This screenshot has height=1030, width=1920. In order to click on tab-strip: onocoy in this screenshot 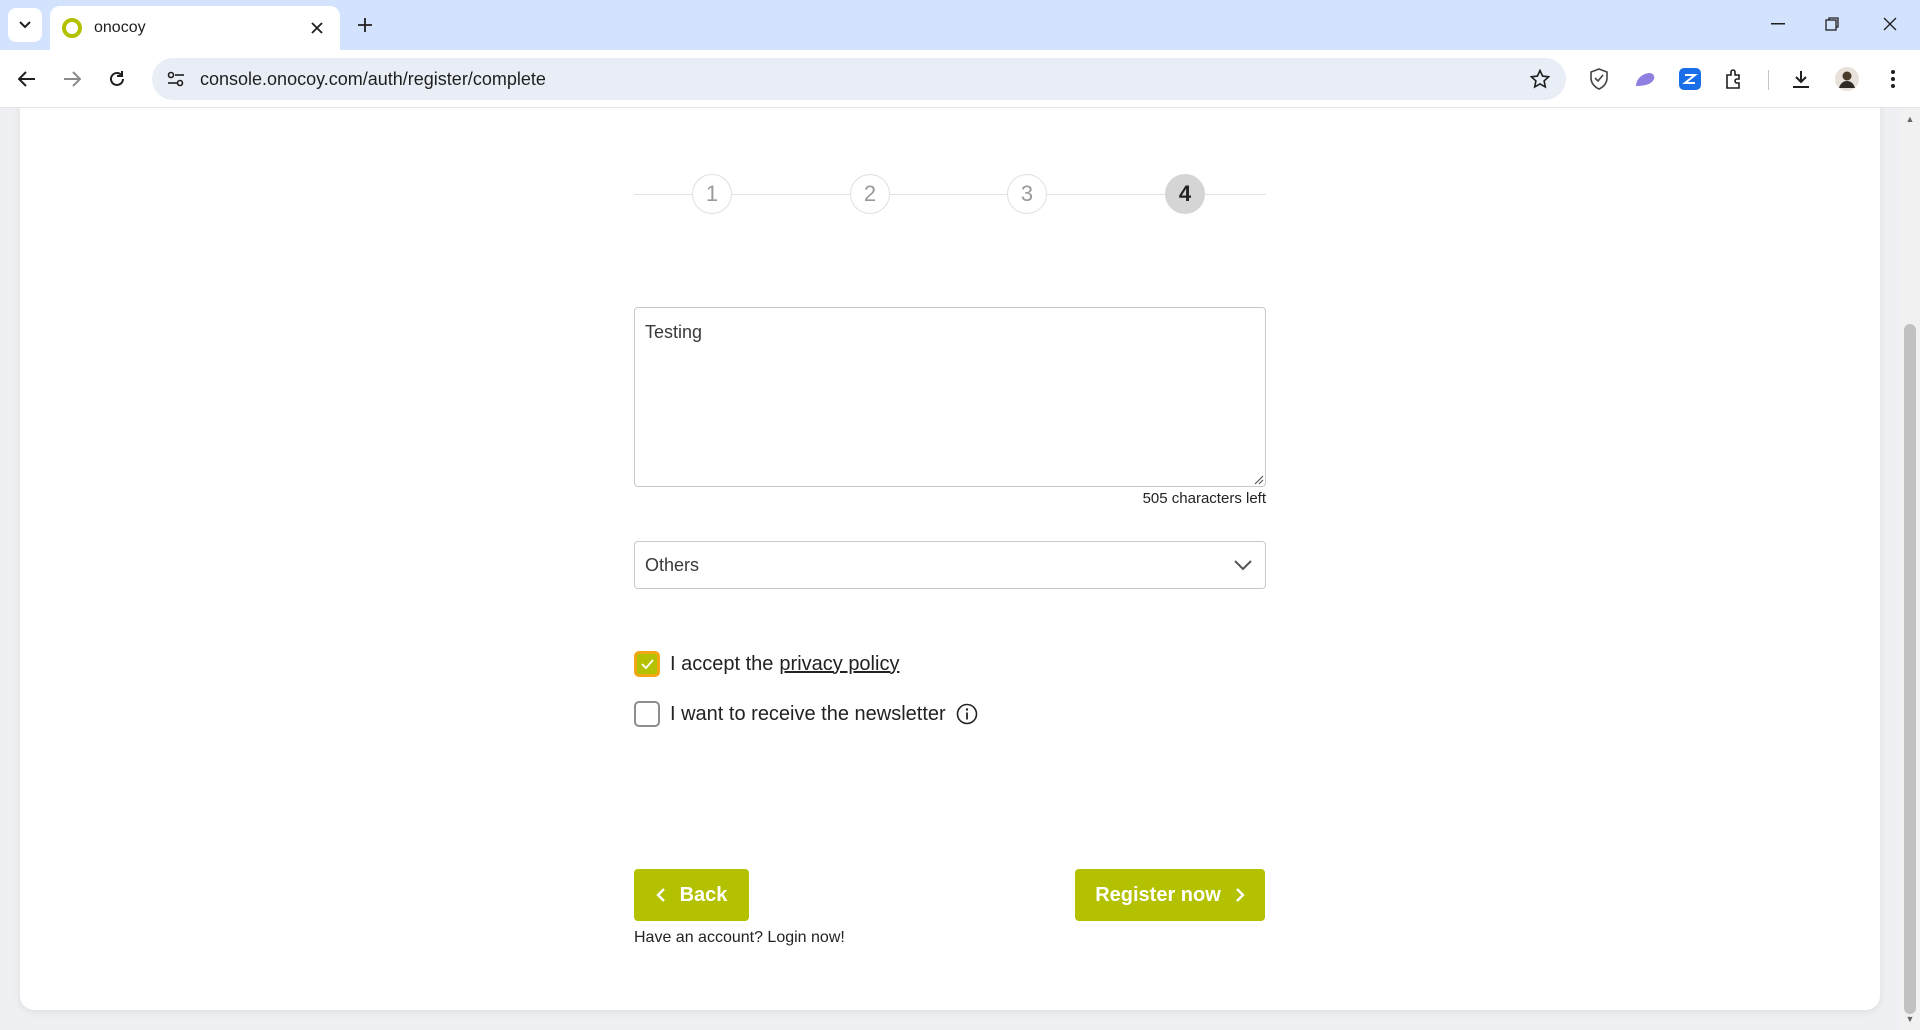, I will do `click(960, 25)`.